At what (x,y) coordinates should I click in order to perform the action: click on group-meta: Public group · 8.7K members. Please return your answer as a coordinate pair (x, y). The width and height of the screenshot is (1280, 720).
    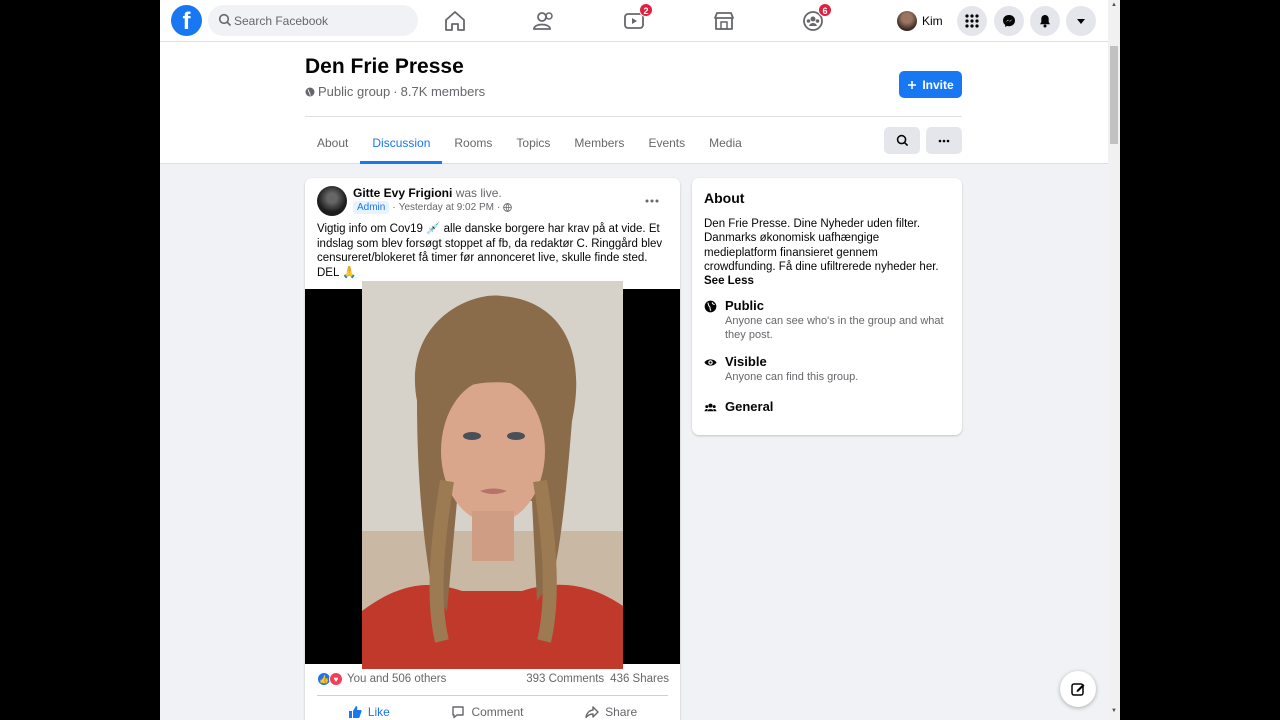
    Looking at the image, I should click on (395, 91).